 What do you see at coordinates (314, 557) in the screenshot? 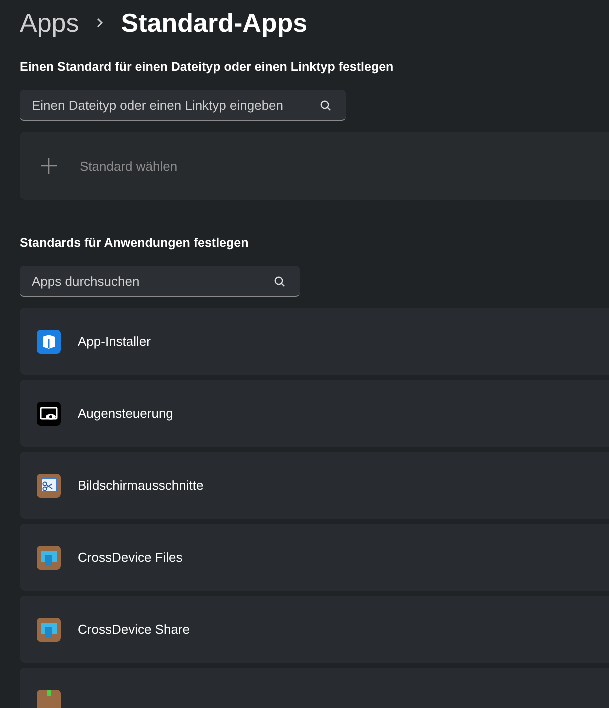
I see `app-list-item: CrossDevice Files` at bounding box center [314, 557].